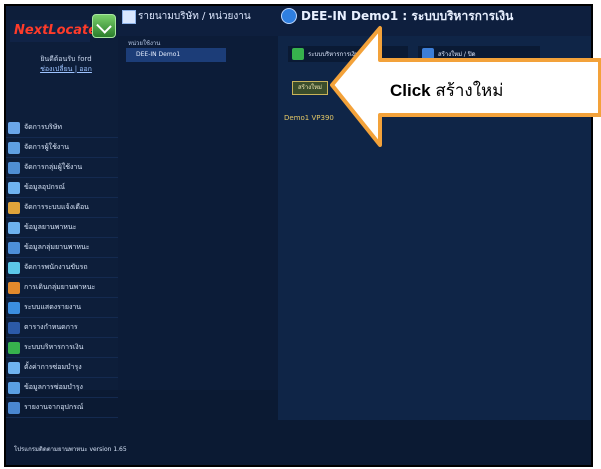 This screenshot has height=469, width=601. What do you see at coordinates (309, 118) in the screenshot?
I see `list-item: Demo1 VP390` at bounding box center [309, 118].